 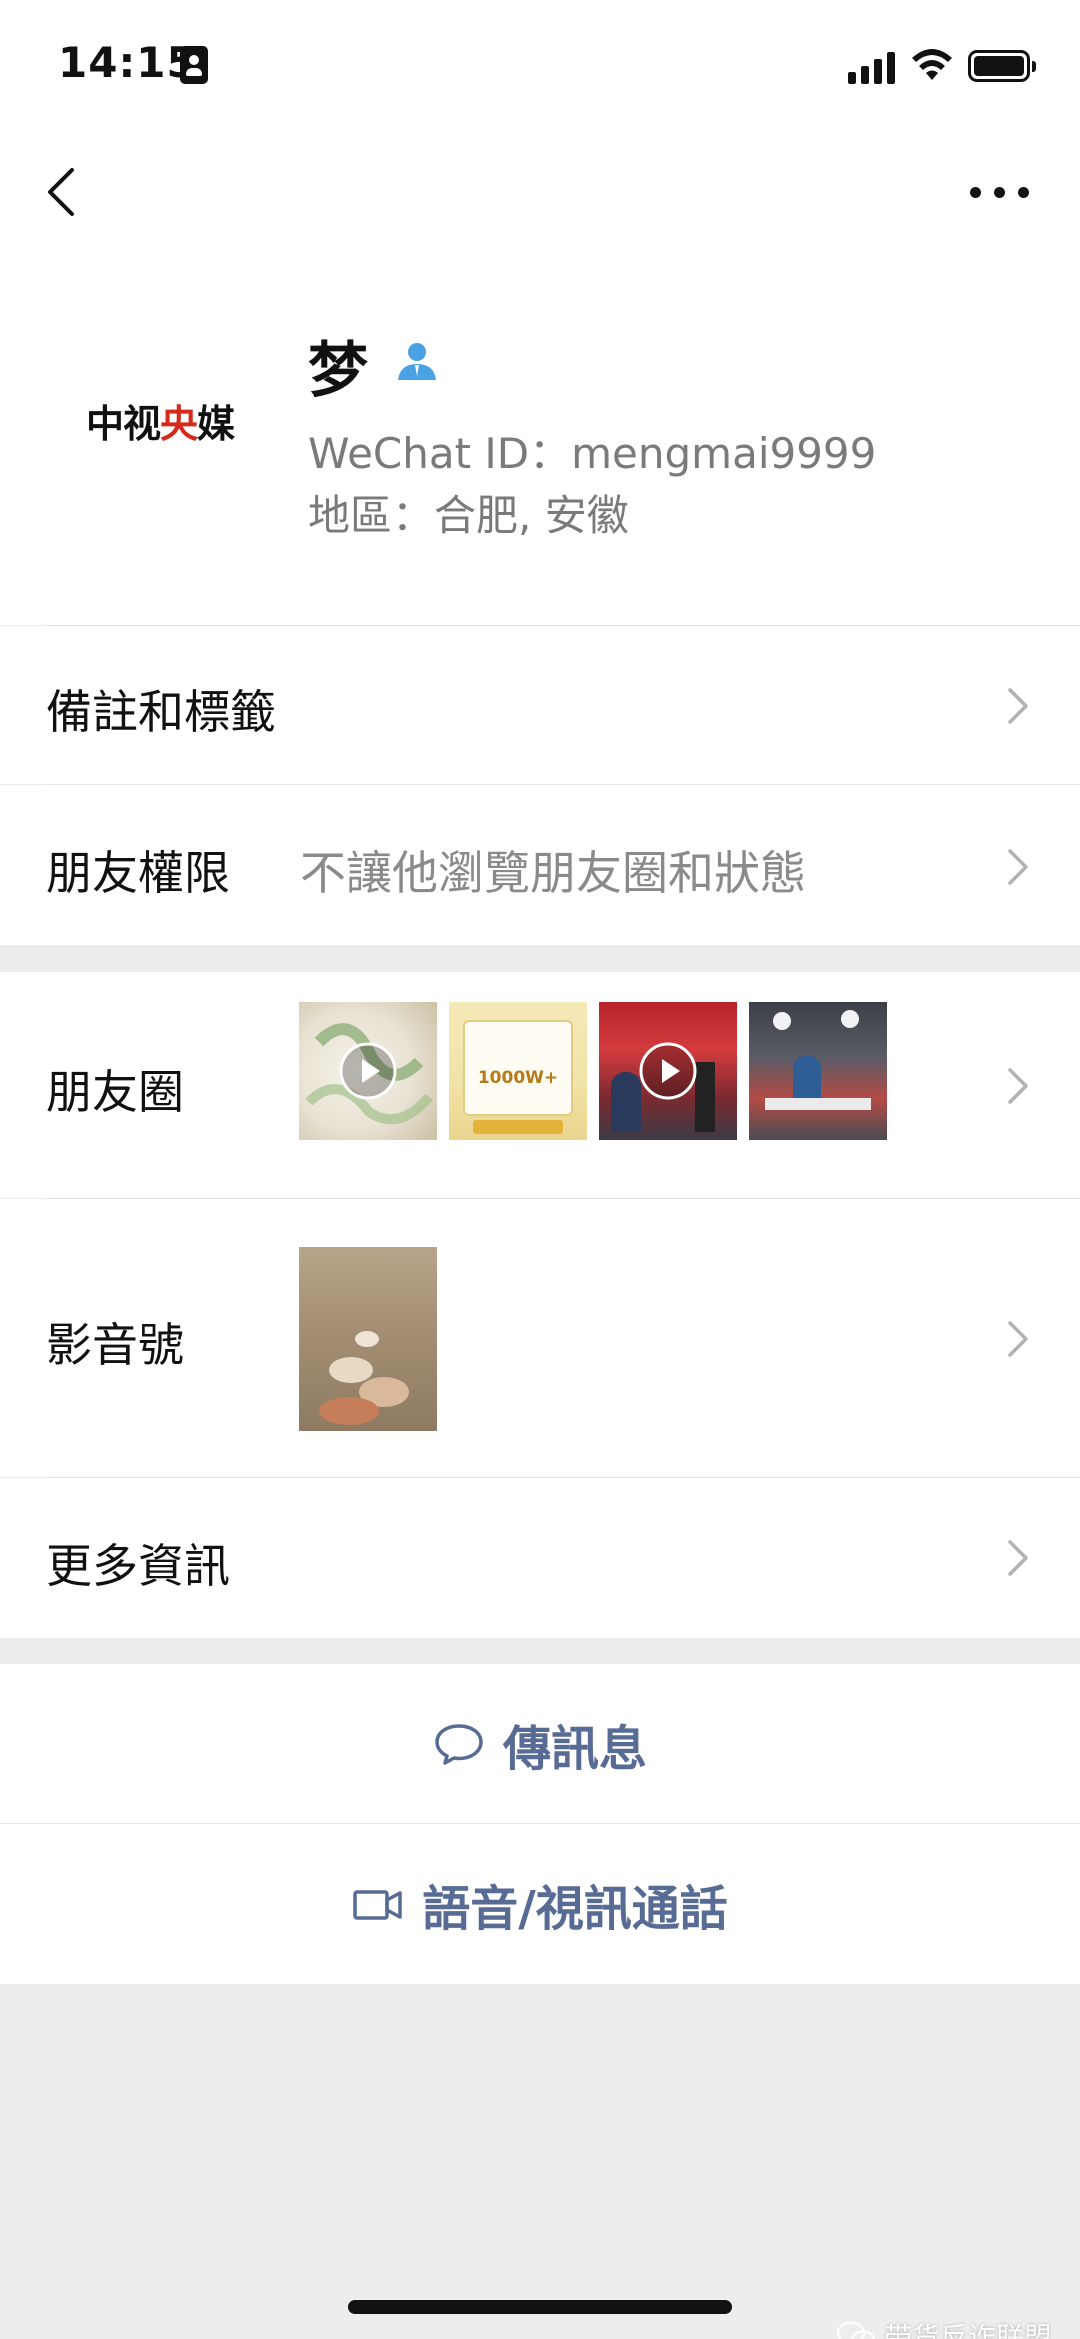 What do you see at coordinates (459, 1744) in the screenshot?
I see `chat-bubble-icon` at bounding box center [459, 1744].